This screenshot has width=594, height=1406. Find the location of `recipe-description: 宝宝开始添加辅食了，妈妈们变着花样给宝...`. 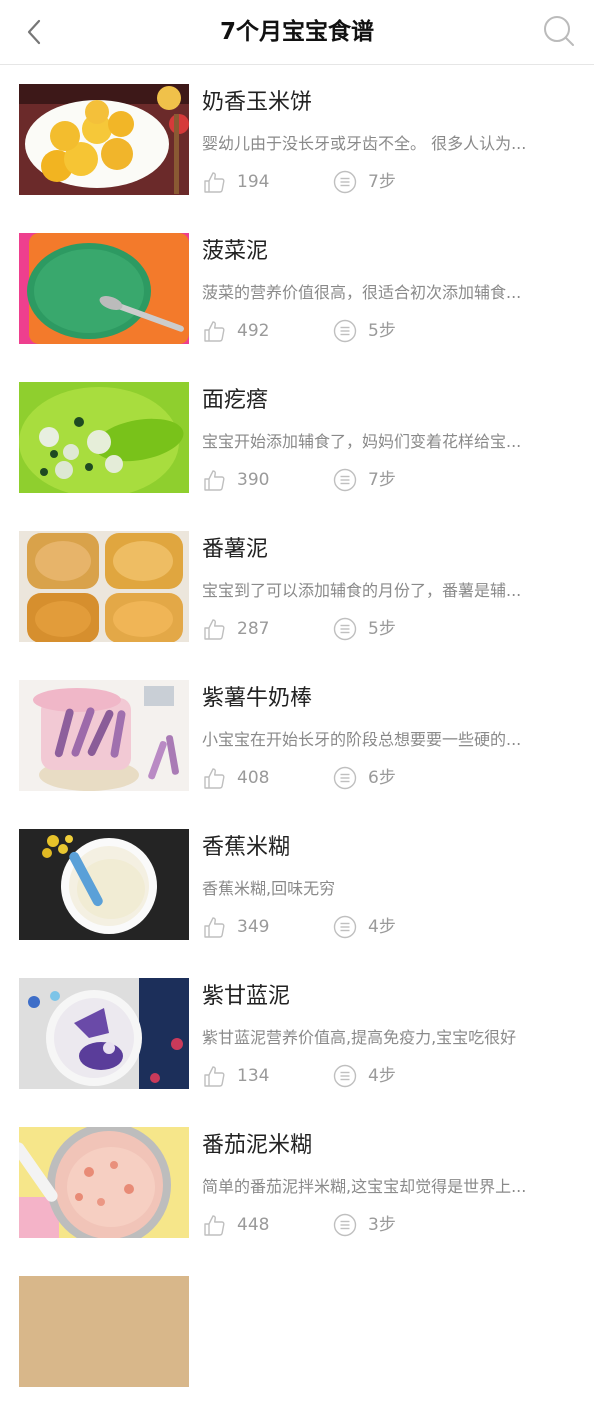

recipe-description: 宝宝开始添加辅食了，妈妈们变着花样给宝... is located at coordinates (362, 441).